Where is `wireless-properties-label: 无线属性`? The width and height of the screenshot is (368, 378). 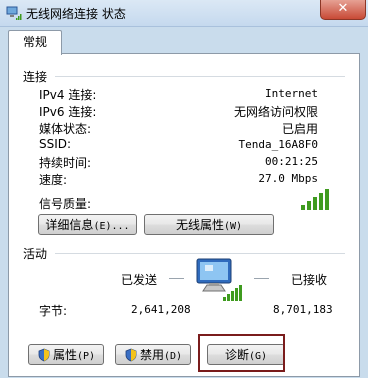 wireless-properties-label: 无线属性 is located at coordinates (199, 225).